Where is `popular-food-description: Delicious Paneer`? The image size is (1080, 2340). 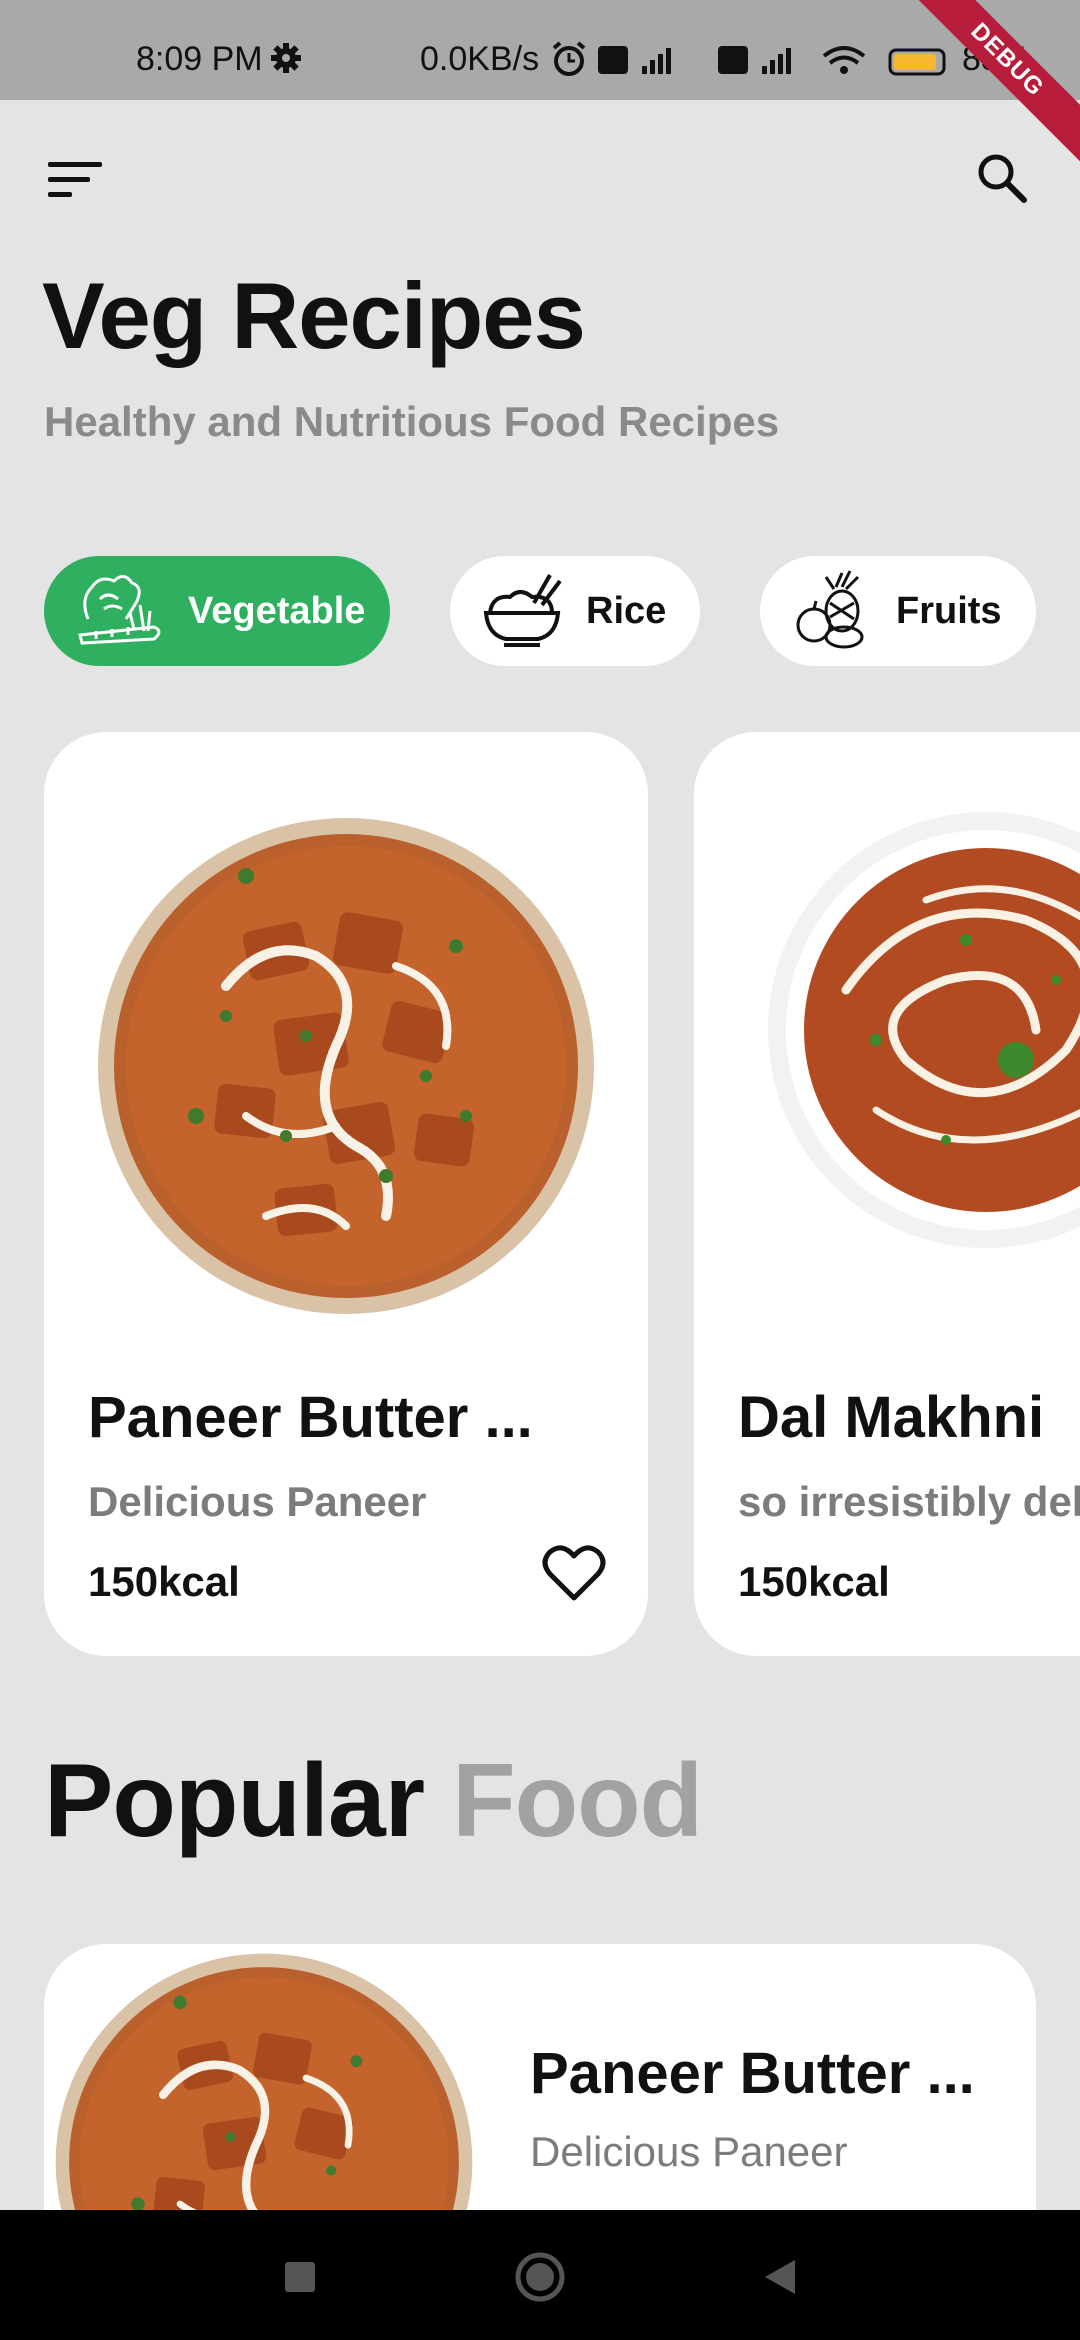
popular-food-description: Delicious Paneer is located at coordinates (689, 2151).